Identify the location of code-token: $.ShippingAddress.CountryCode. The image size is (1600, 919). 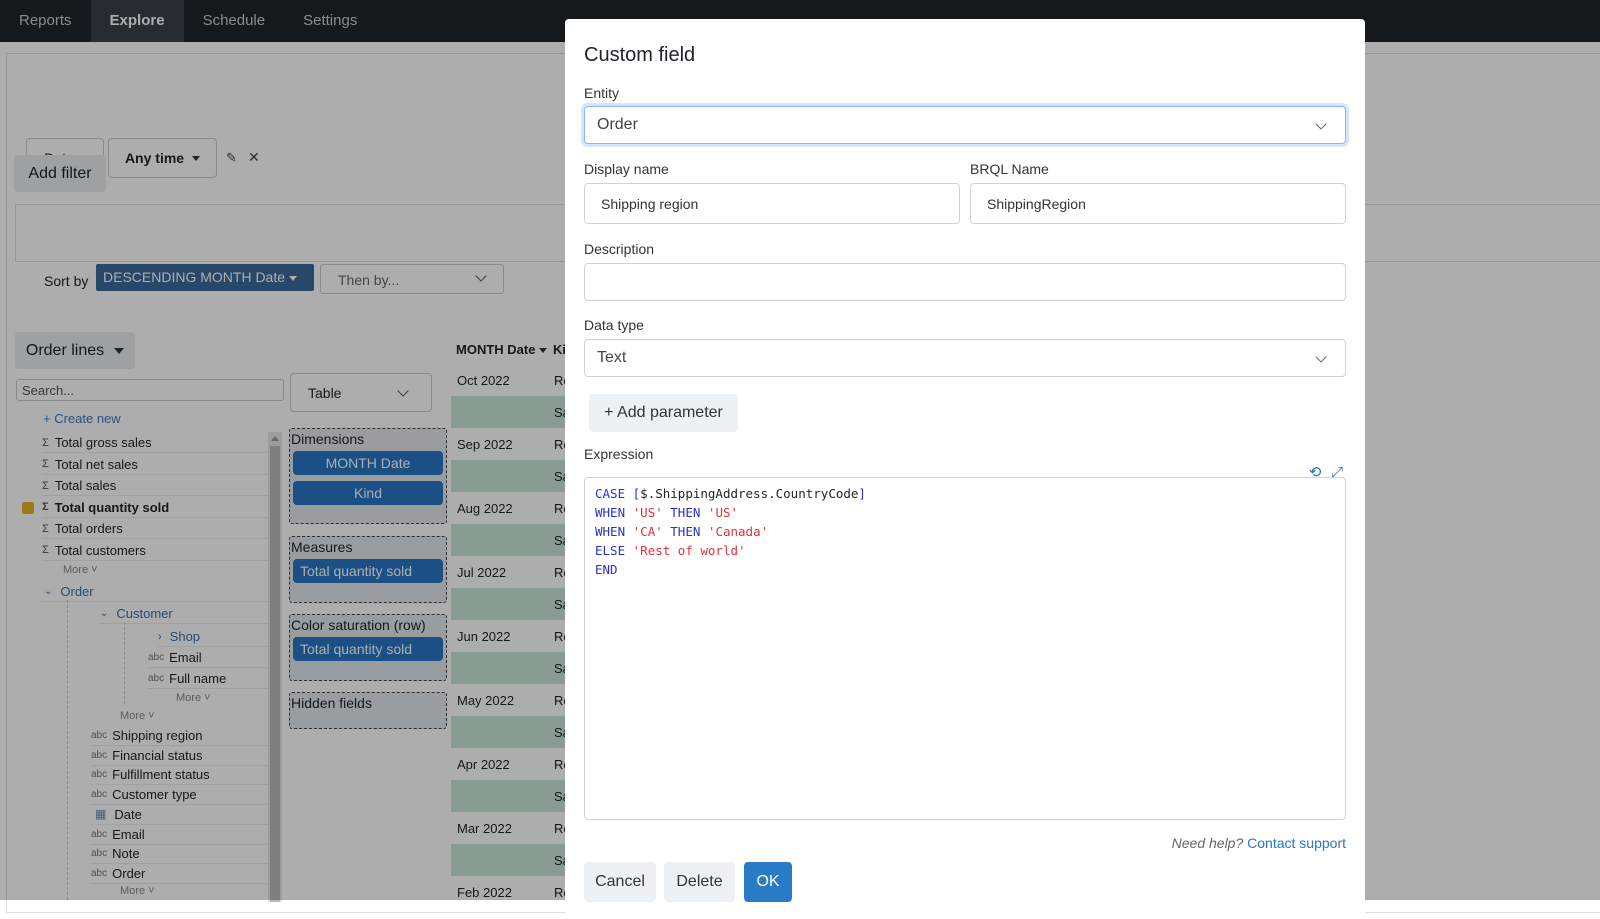
(749, 493).